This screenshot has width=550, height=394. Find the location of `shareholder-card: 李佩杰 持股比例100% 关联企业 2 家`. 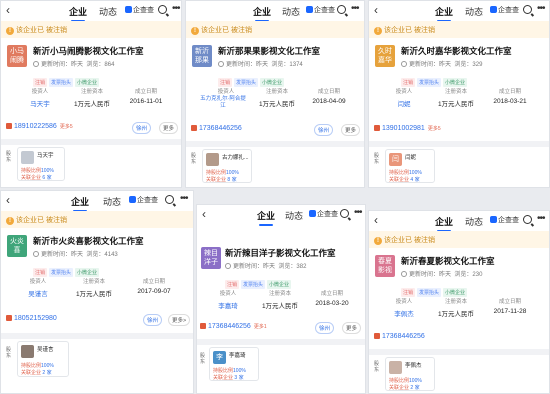

shareholder-card: 李佩杰 持股比例100% 关联企业 2 家 is located at coordinates (410, 374).